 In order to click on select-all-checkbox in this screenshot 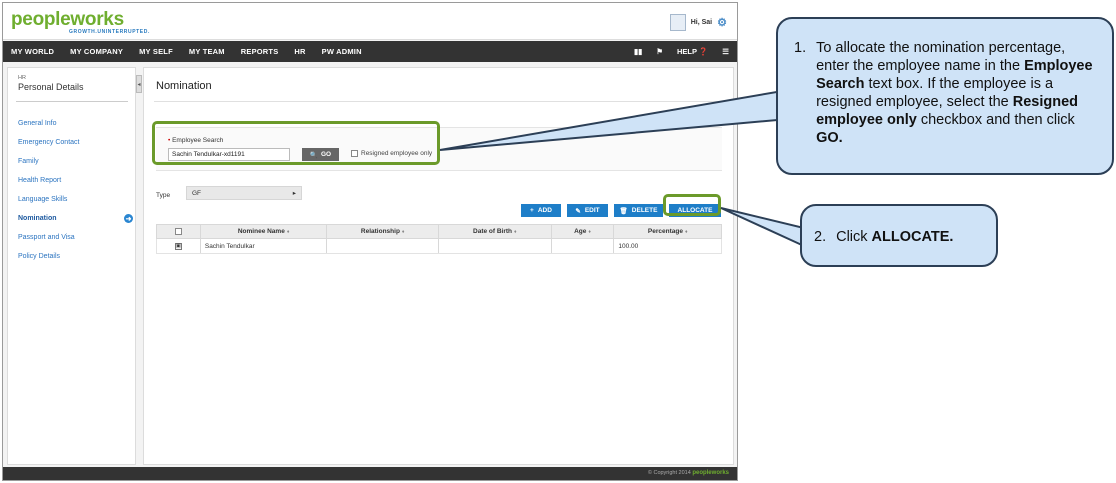, I will do `click(179, 231)`.